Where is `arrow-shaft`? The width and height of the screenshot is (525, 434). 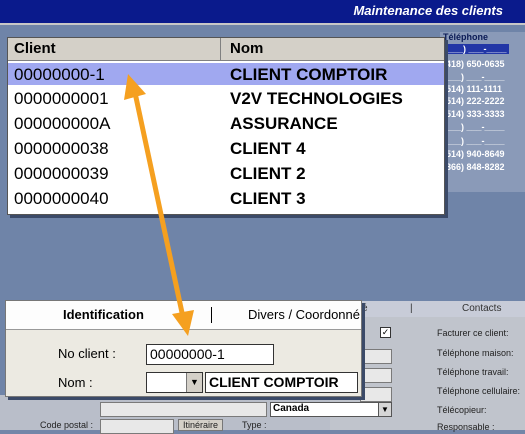 arrow-shaft is located at coordinates (159, 205).